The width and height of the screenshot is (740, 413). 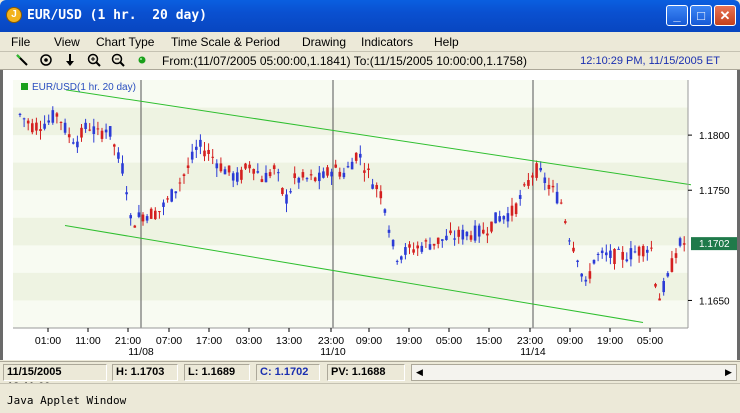 What do you see at coordinates (22, 61) in the screenshot?
I see `line-draw-icon` at bounding box center [22, 61].